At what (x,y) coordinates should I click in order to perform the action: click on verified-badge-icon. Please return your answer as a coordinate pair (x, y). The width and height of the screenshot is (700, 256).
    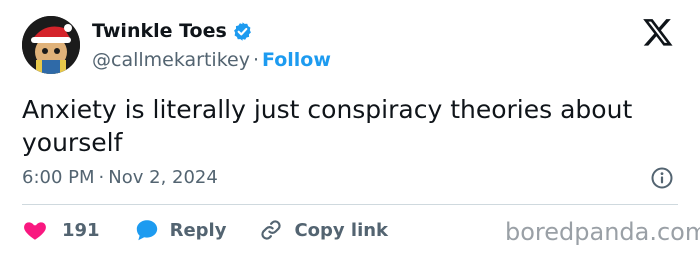
    Looking at the image, I should click on (242, 31).